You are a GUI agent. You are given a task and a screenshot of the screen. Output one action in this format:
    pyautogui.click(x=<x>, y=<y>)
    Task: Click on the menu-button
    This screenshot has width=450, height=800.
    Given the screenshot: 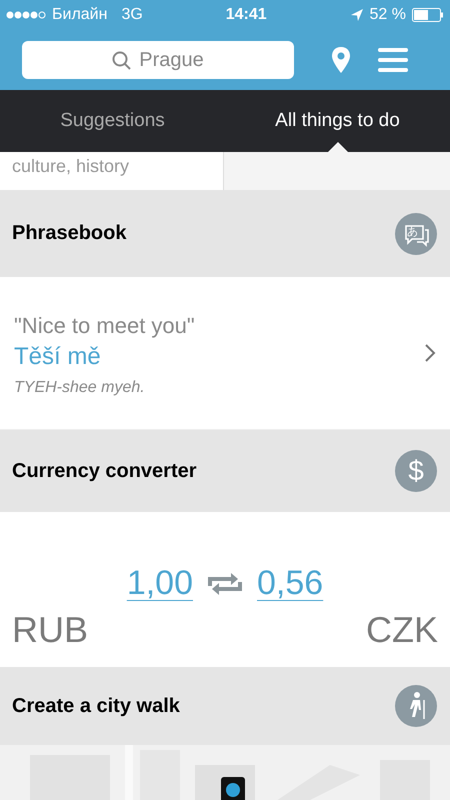 What is the action you would take?
    pyautogui.click(x=393, y=60)
    